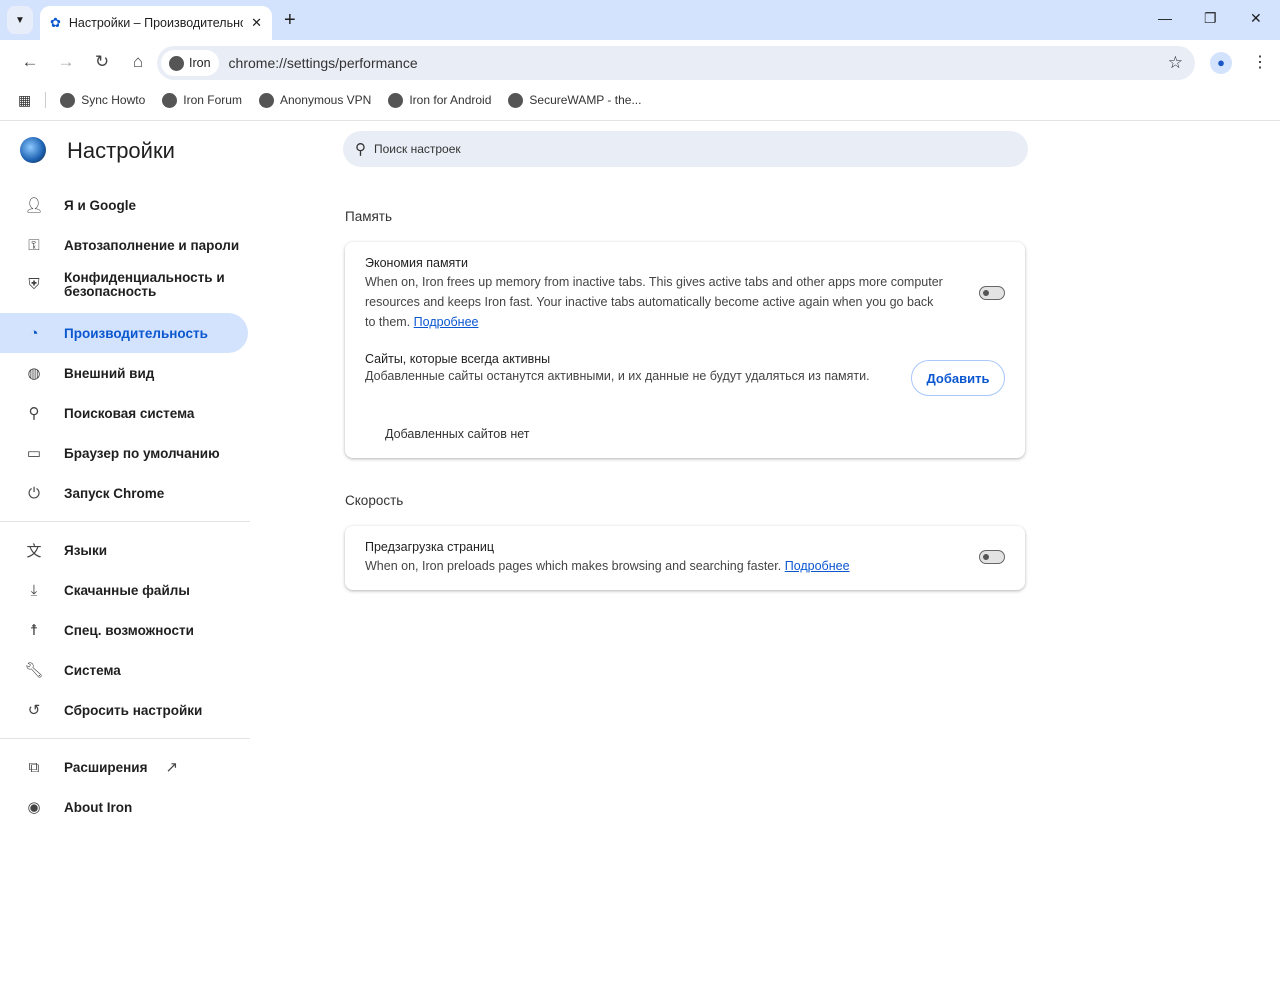  What do you see at coordinates (450, 100) in the screenshot?
I see `bookmark-label: Iron for Android` at bounding box center [450, 100].